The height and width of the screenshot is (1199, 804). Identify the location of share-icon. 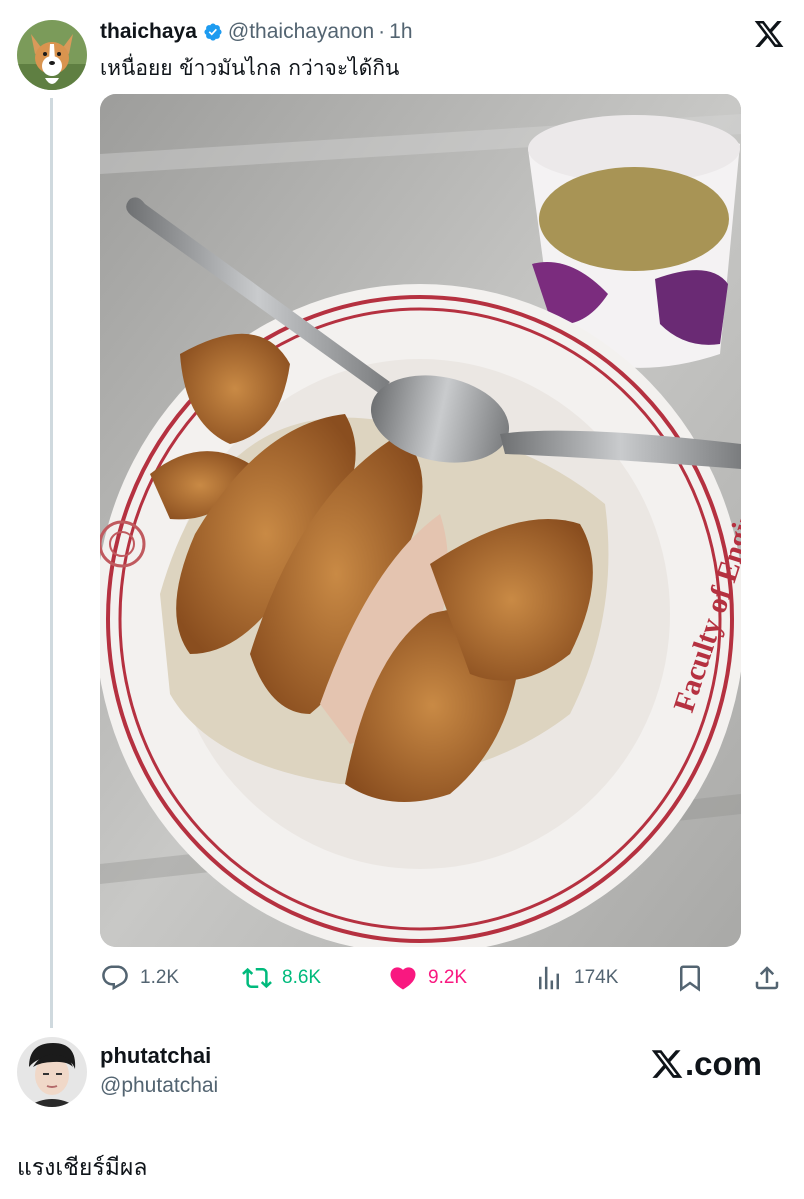
(767, 978).